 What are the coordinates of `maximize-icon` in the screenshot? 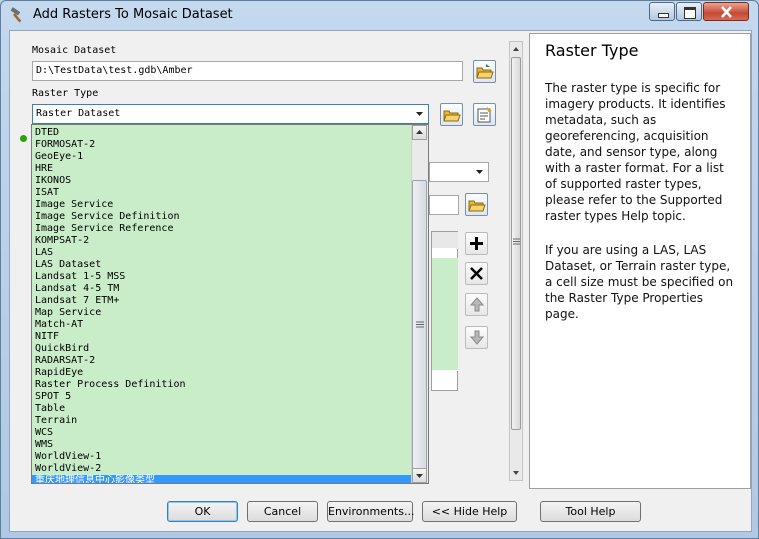 It's located at (690, 13).